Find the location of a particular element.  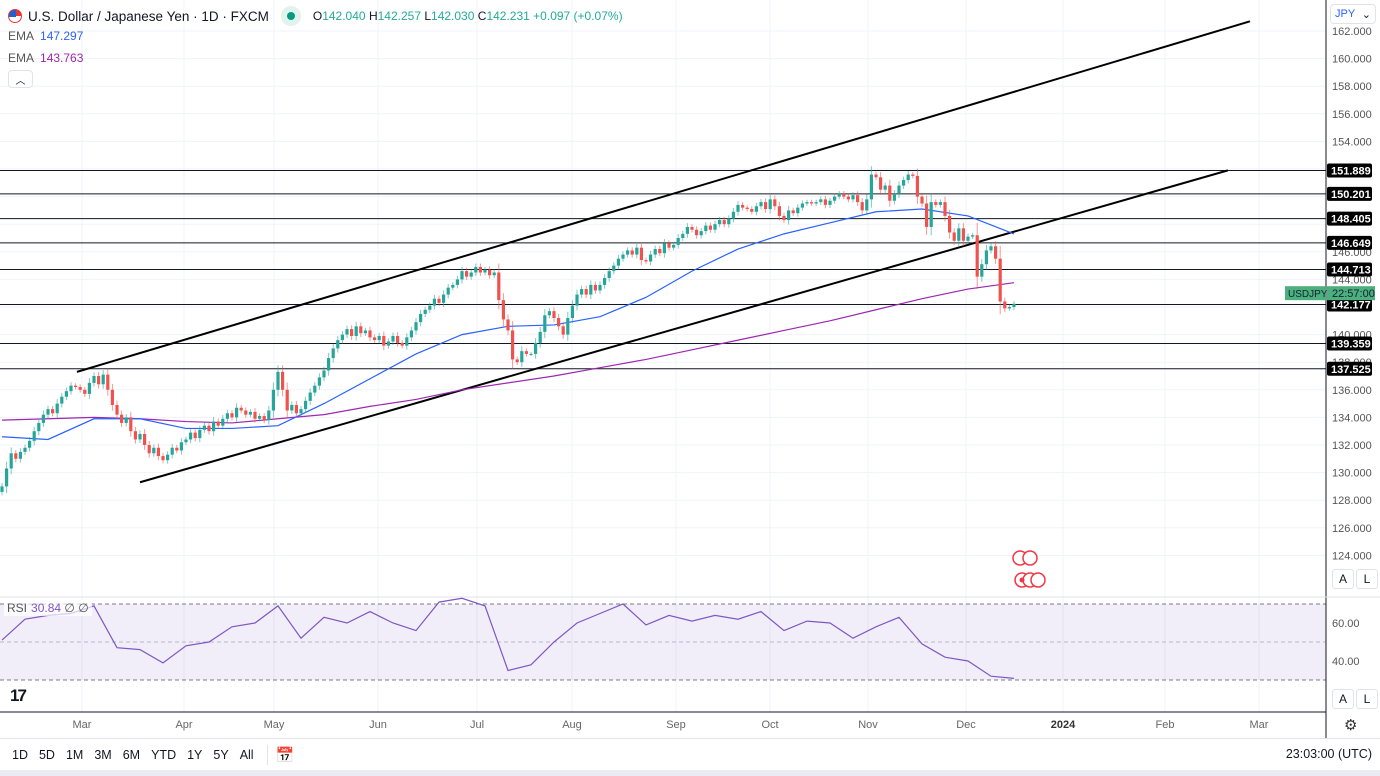

market-status-icon is located at coordinates (290, 16).